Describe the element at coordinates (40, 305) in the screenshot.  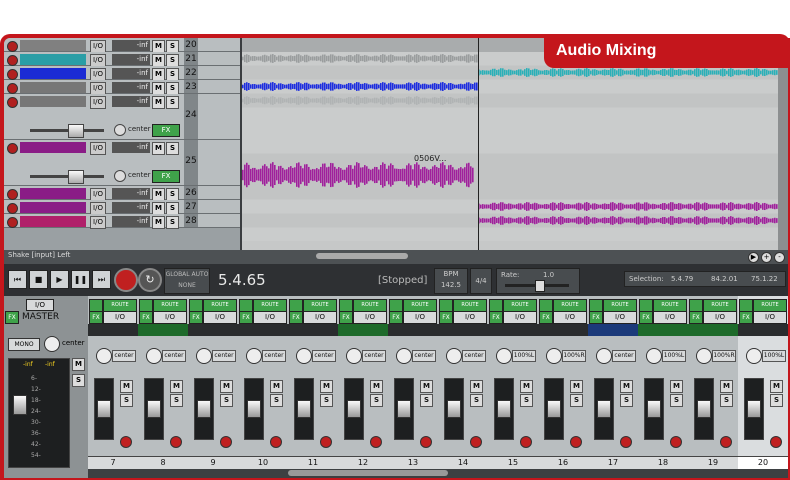
I see `master-io-button: I/O` at that location.